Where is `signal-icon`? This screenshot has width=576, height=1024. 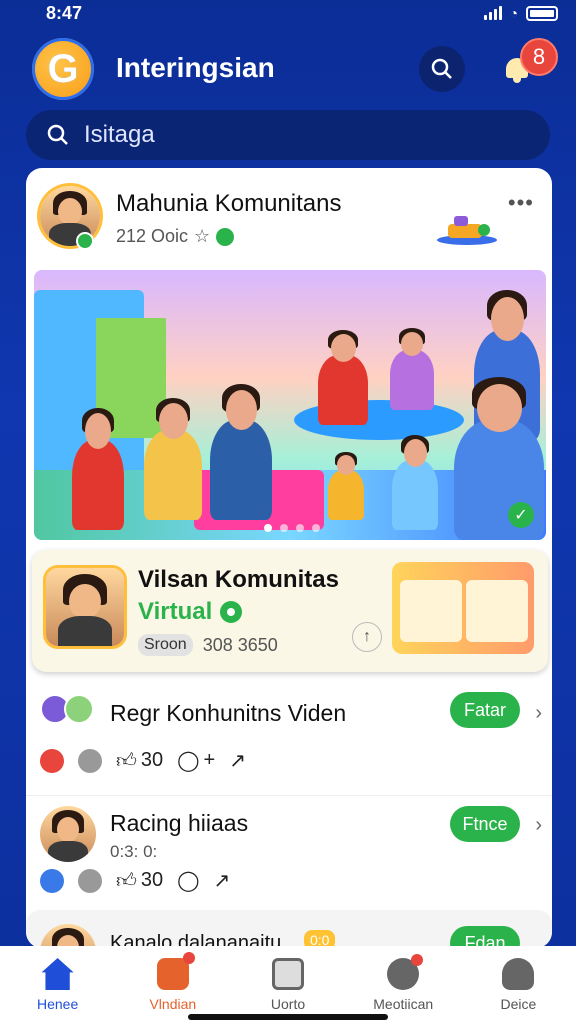 signal-icon is located at coordinates (492, 13).